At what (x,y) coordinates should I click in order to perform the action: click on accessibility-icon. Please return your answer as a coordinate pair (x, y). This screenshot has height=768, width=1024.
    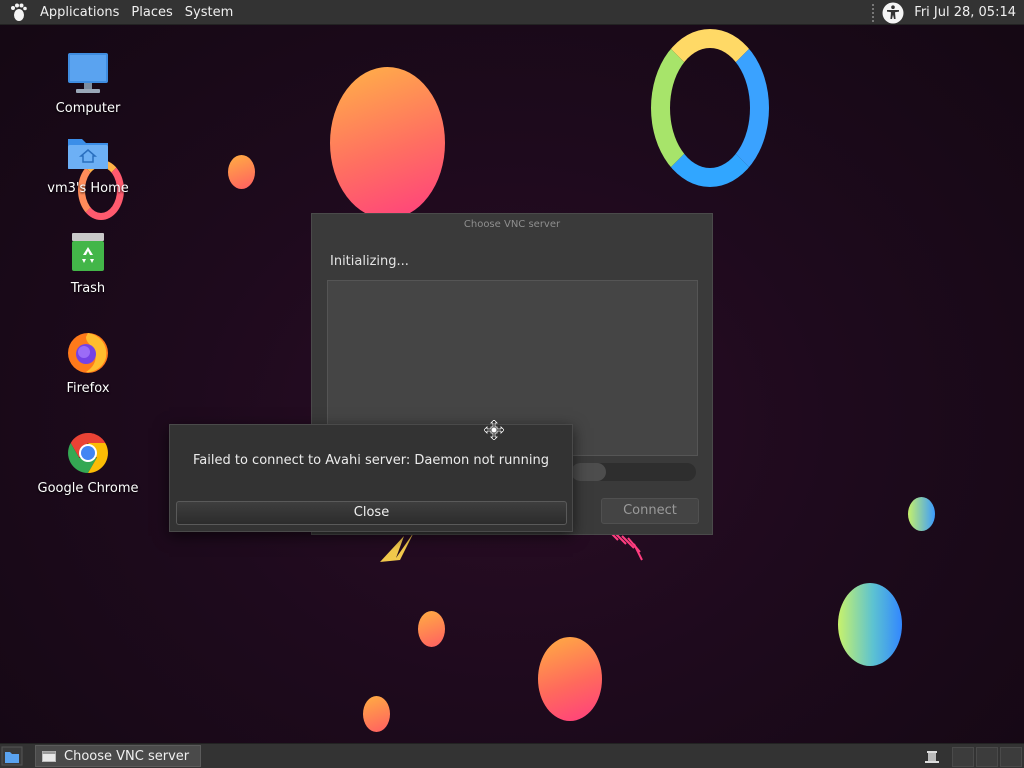
    Looking at the image, I should click on (893, 13).